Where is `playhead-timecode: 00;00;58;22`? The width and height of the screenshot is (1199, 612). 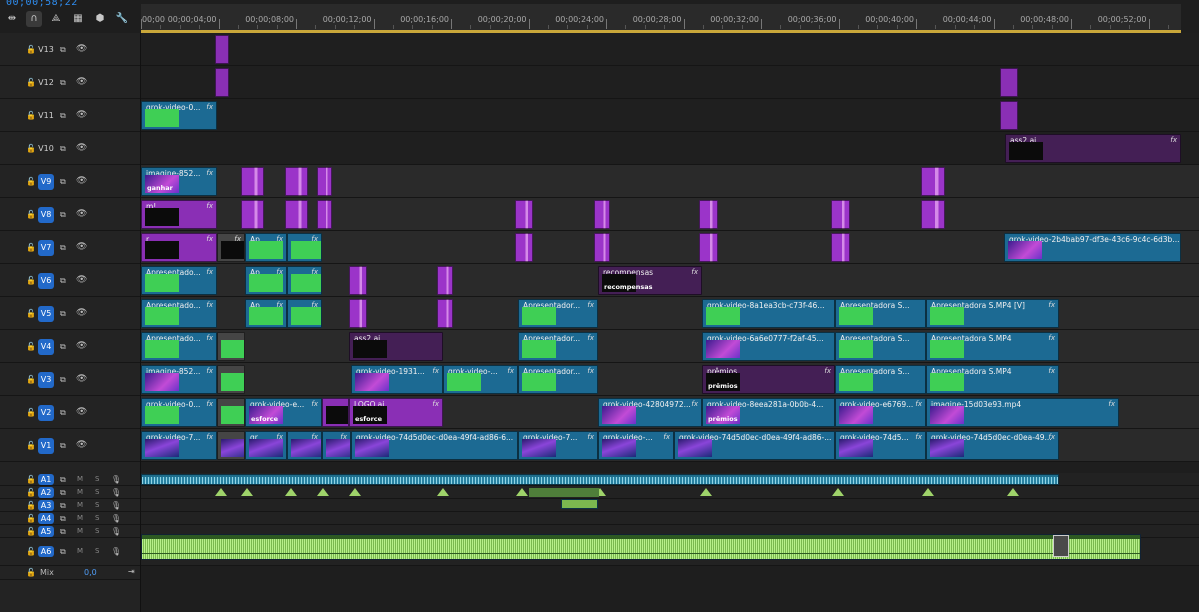 playhead-timecode: 00;00;58;22 is located at coordinates (42, 4).